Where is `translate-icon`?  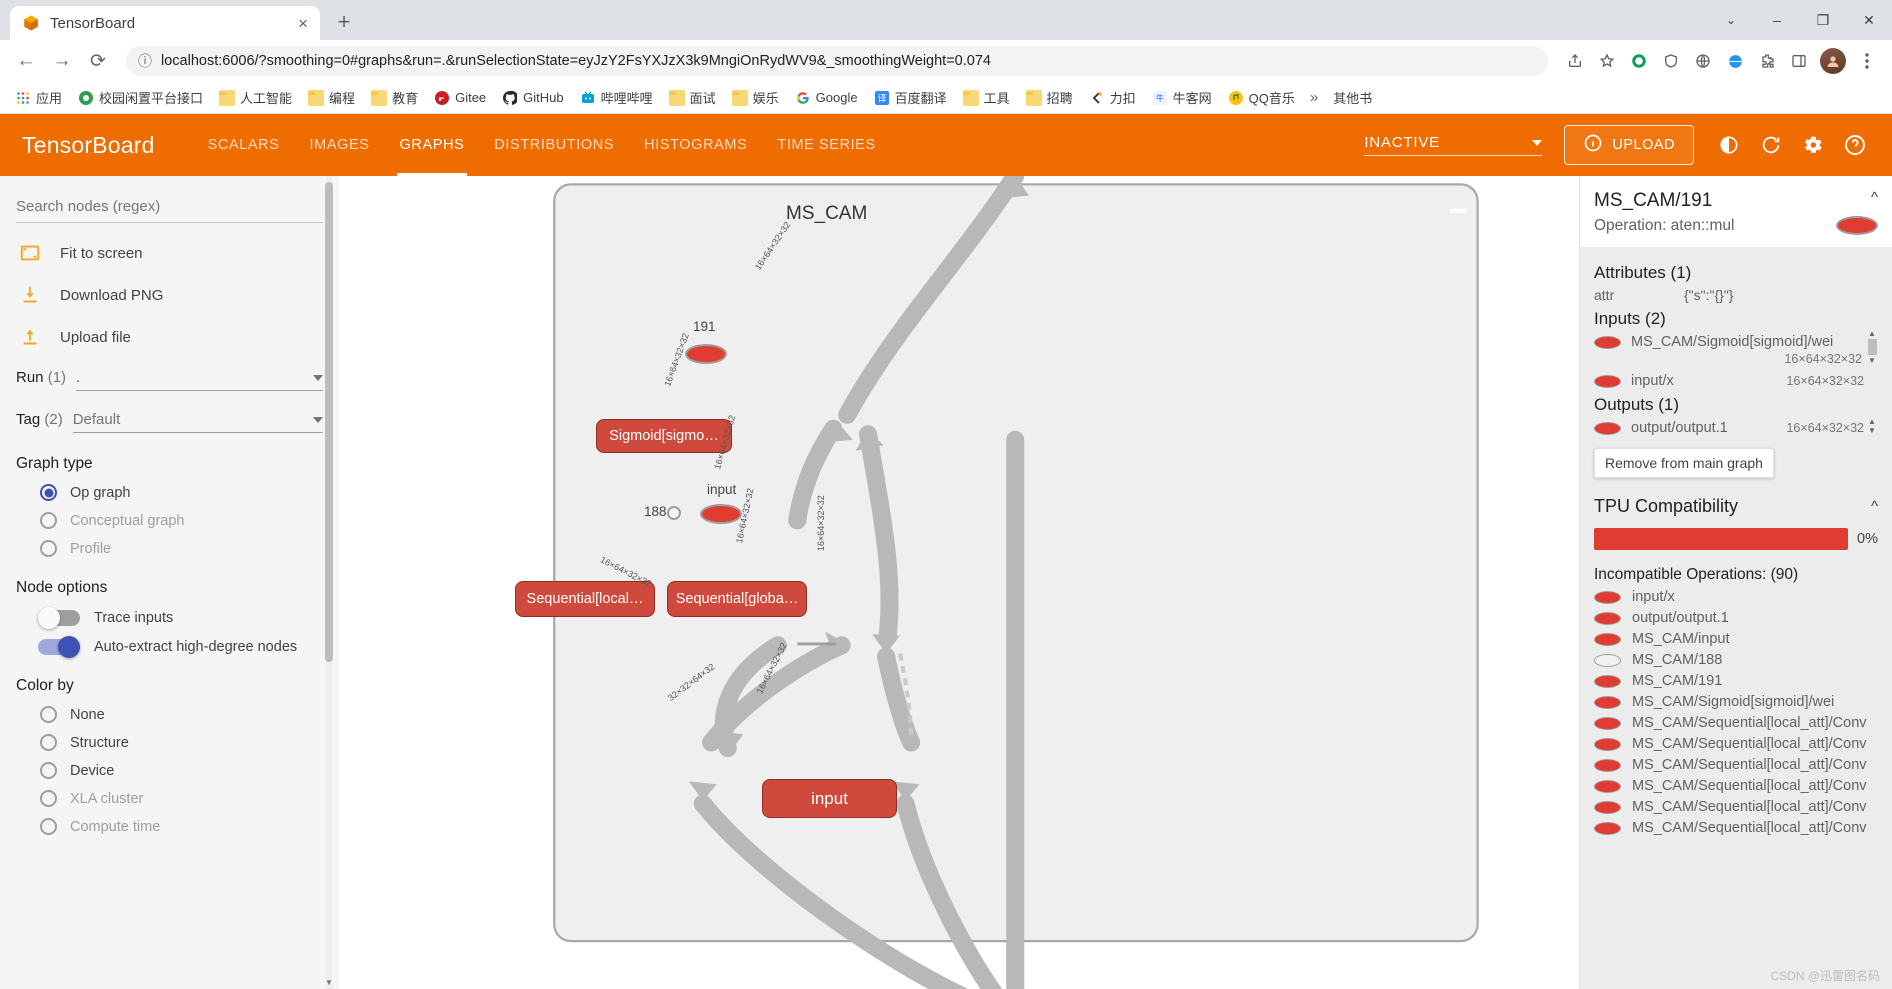
translate-icon is located at coordinates (1703, 61).